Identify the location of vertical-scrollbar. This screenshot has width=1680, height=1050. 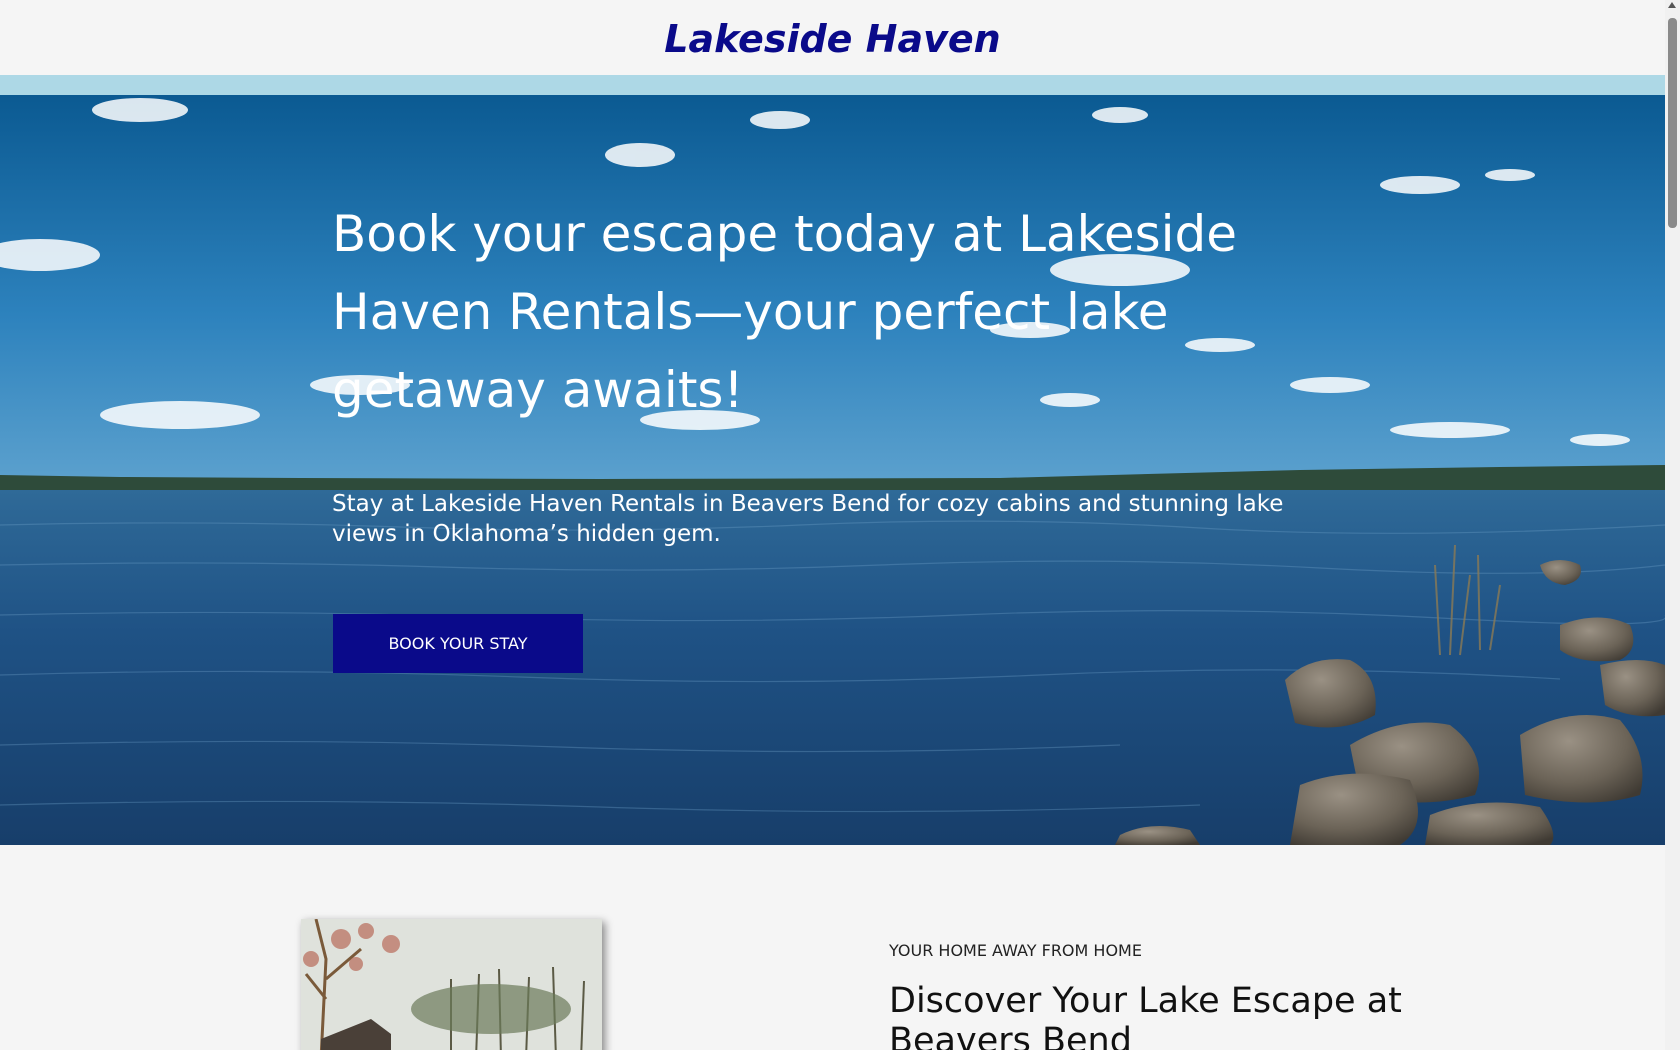
(1672, 525).